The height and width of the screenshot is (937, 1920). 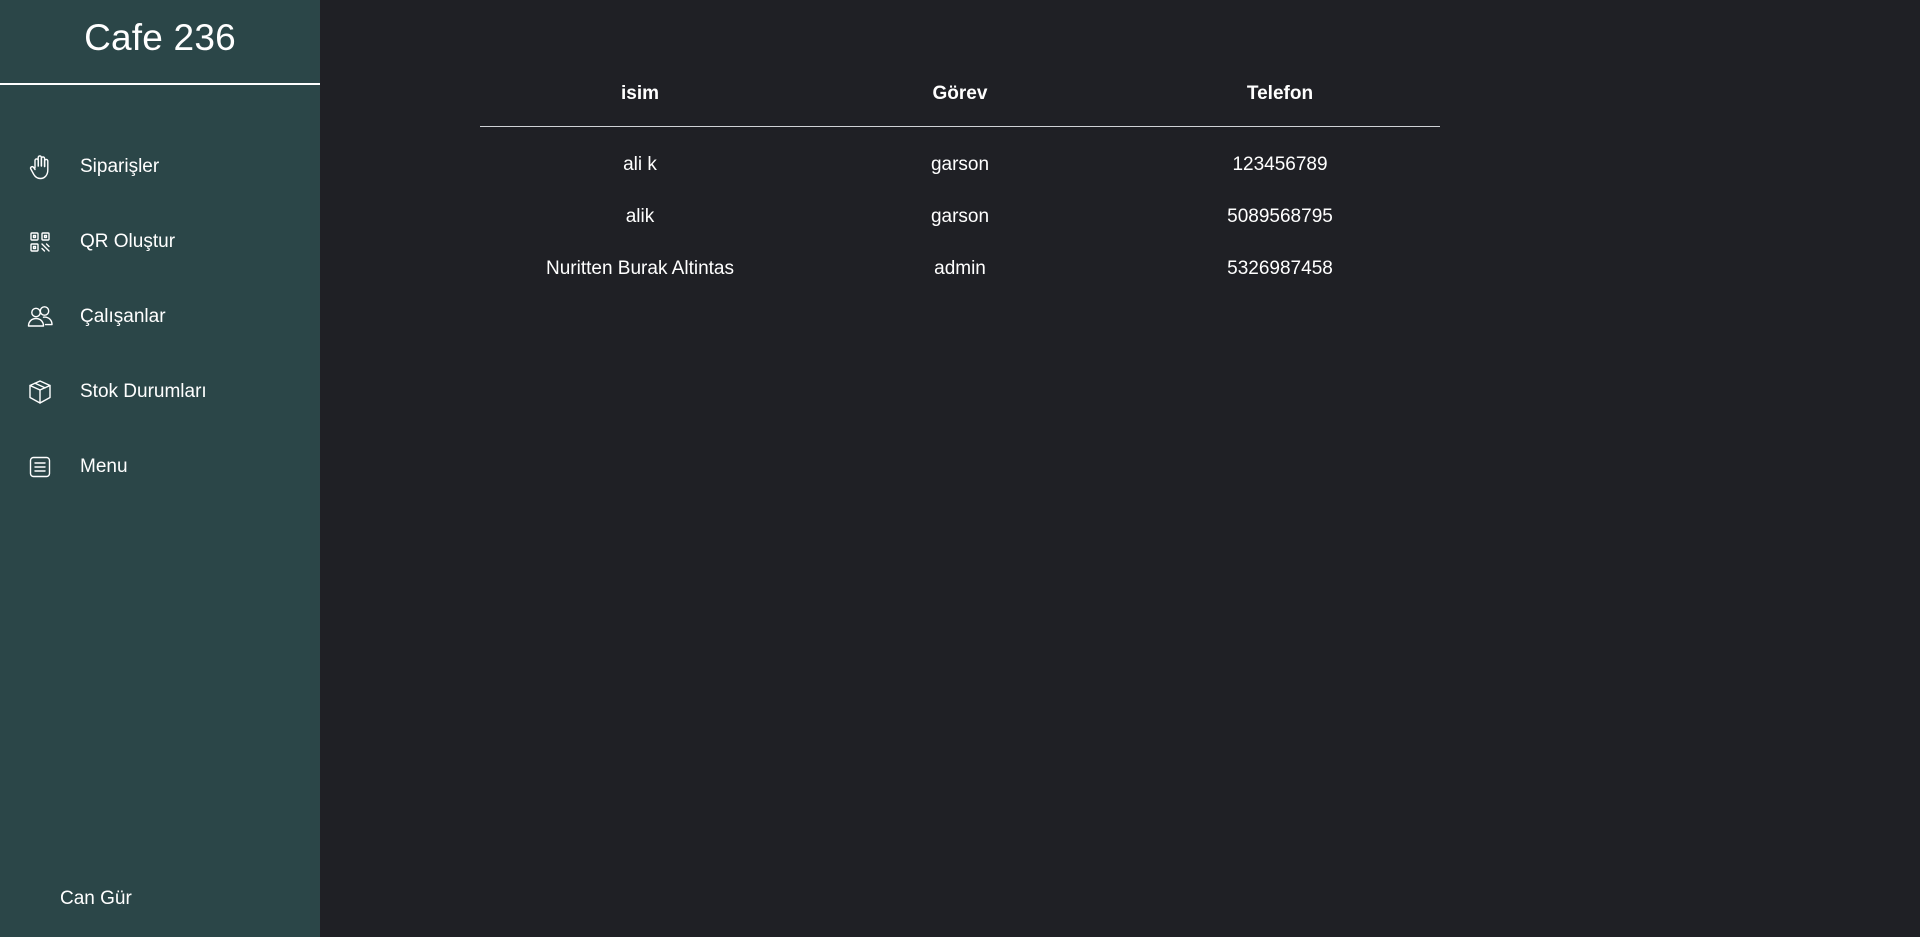 I want to click on hand-icon, so click(x=40, y=167).